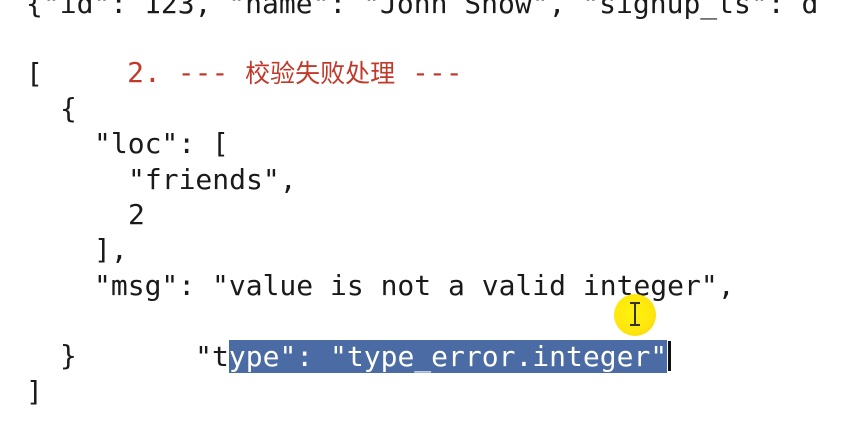 This screenshot has width=860, height=431. Describe the element at coordinates (448, 356) in the screenshot. I see `text-selection: ype": "type_error.integer"` at that location.